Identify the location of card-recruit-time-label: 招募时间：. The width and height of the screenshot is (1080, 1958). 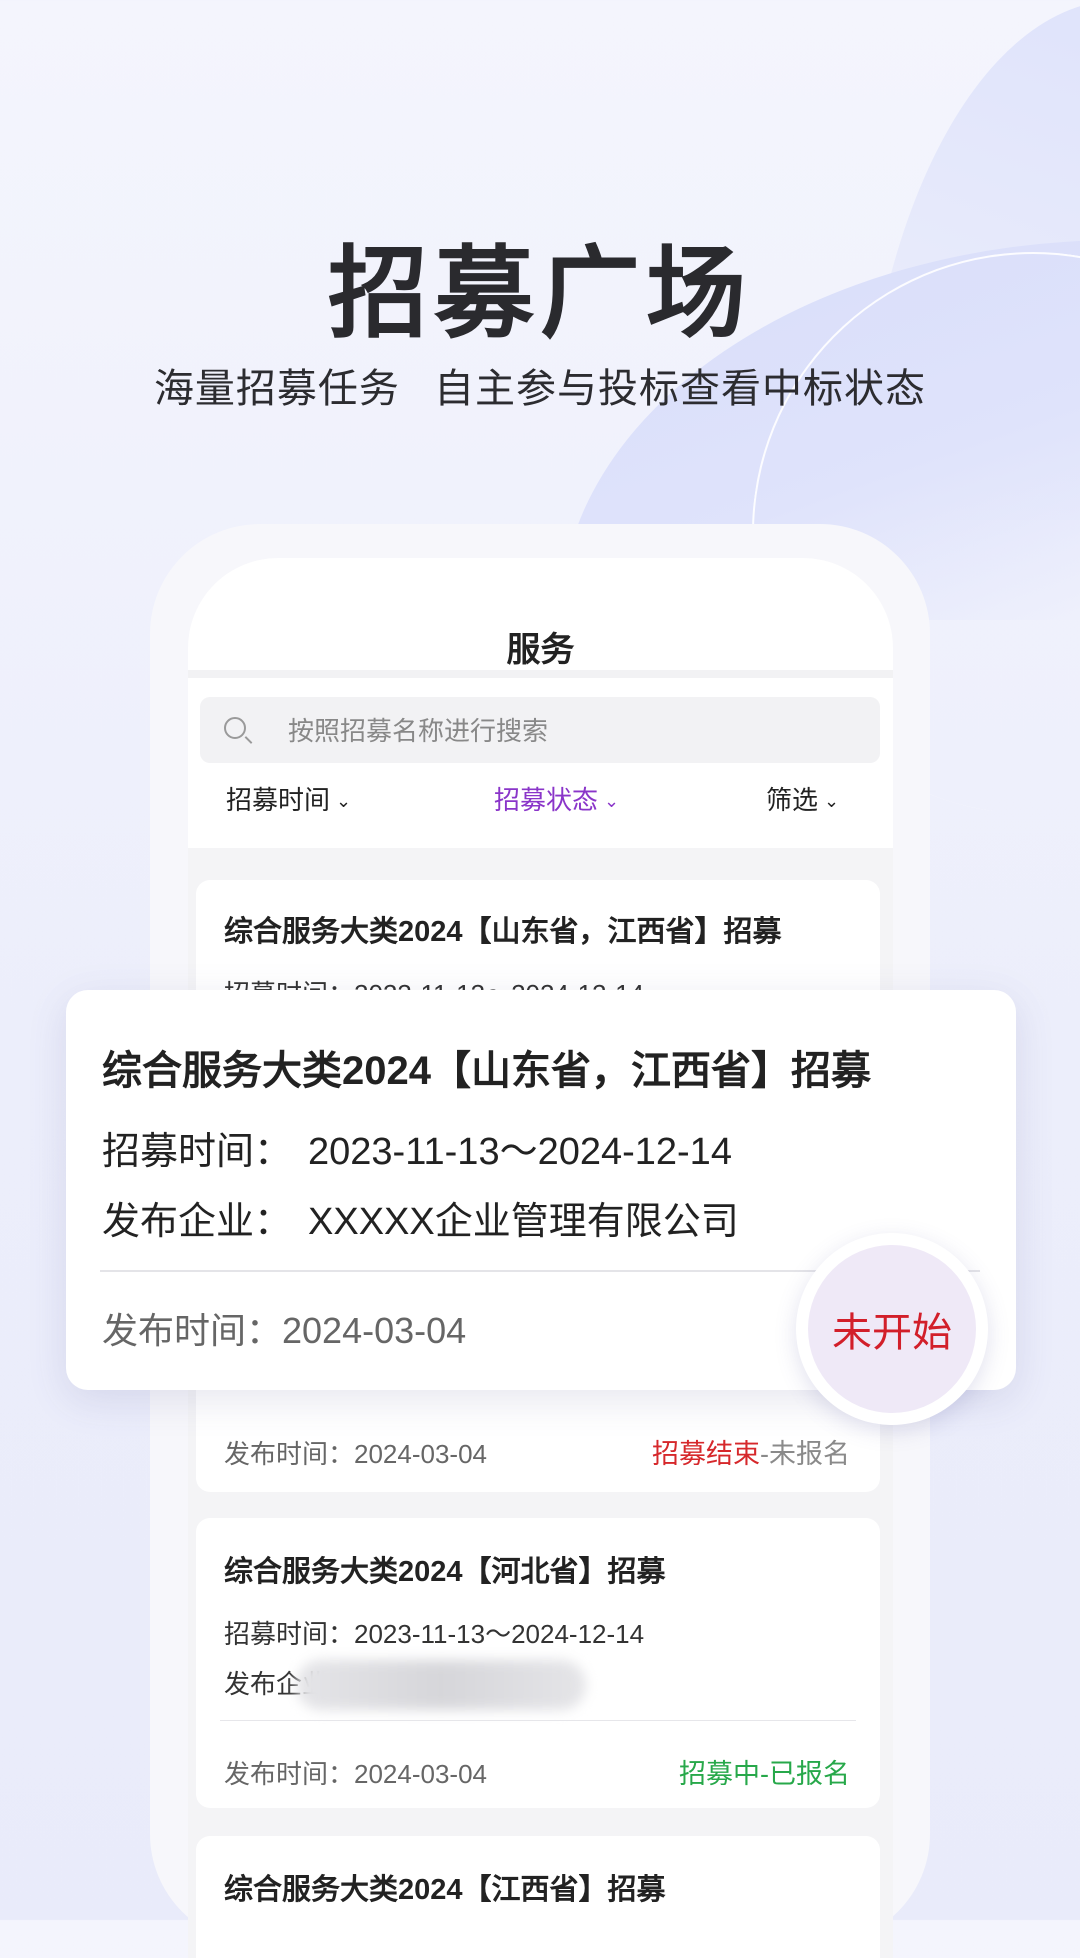
(289, 1634).